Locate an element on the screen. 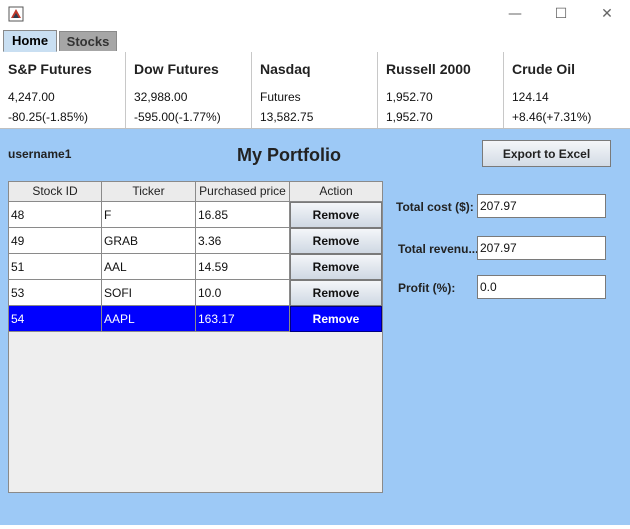  export-to-excel-button: Export to Excel is located at coordinates (546, 153).